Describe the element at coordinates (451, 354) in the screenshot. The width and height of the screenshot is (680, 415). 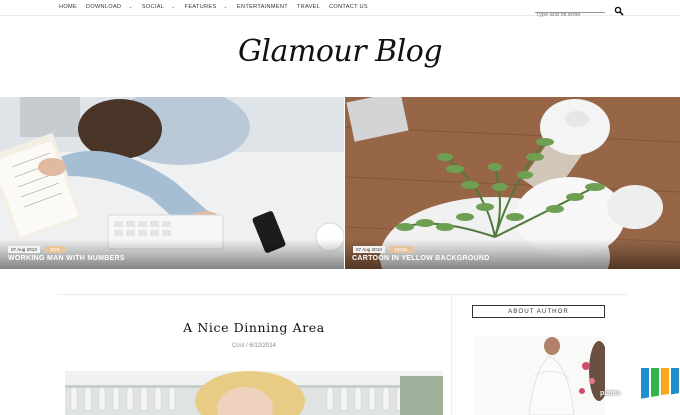
I see `sidebar-divider` at that location.